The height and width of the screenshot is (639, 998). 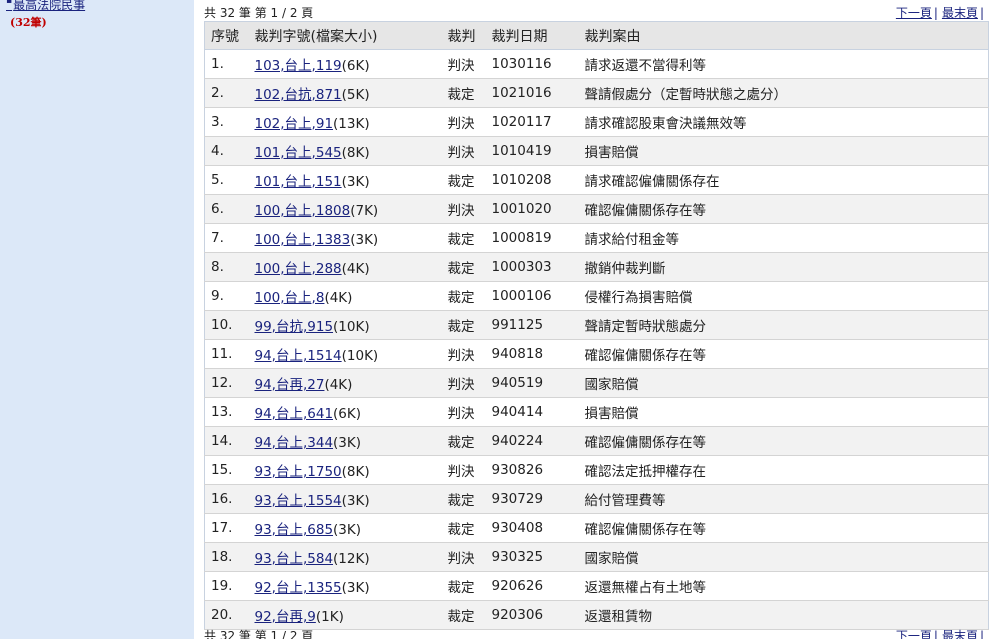 I want to click on case-number-link: 103,台上,119, so click(x=298, y=66).